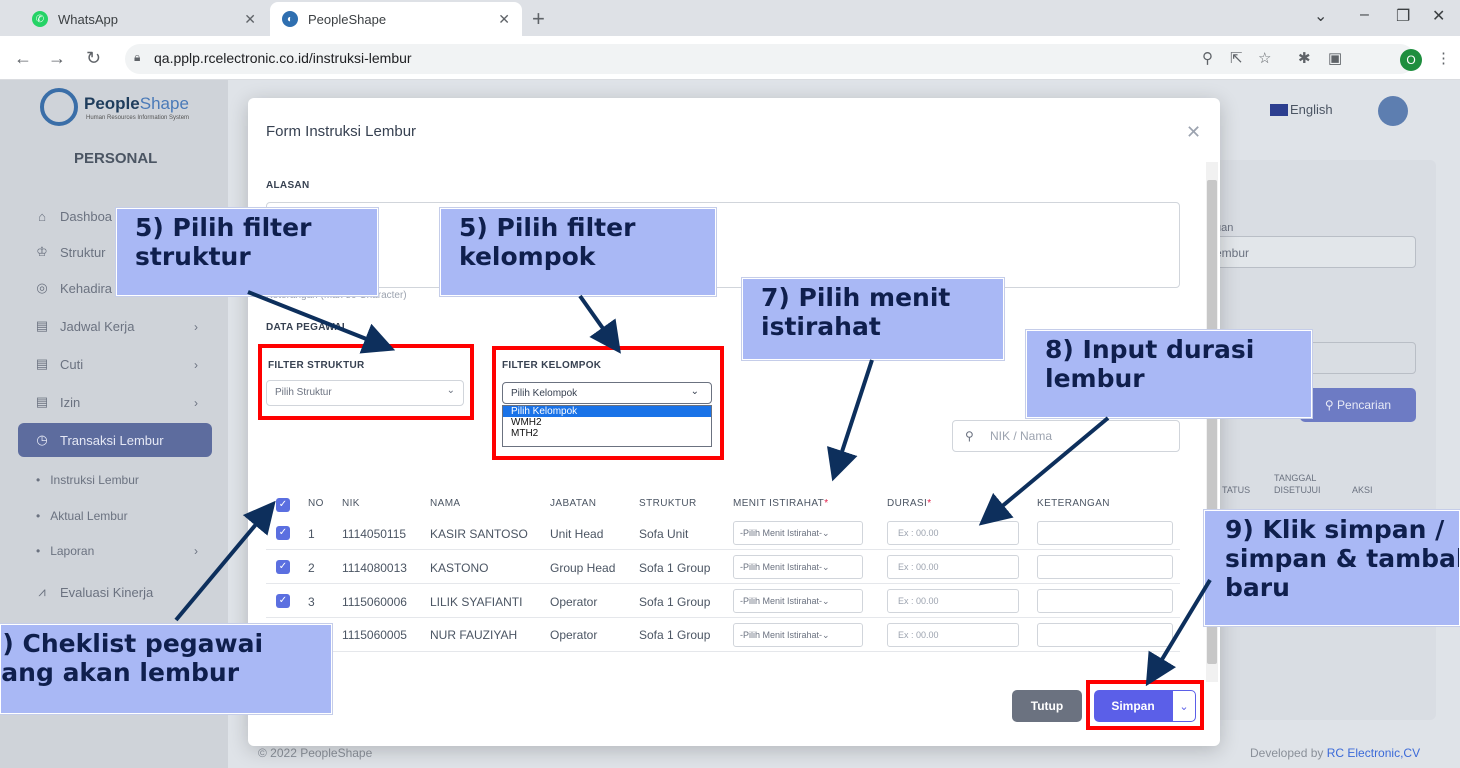 Image resolution: width=1460 pixels, height=768 pixels. Describe the element at coordinates (166, 669) in the screenshot. I see `callout-step-6: 6) Cheklist pegawai yang akan lembur` at that location.